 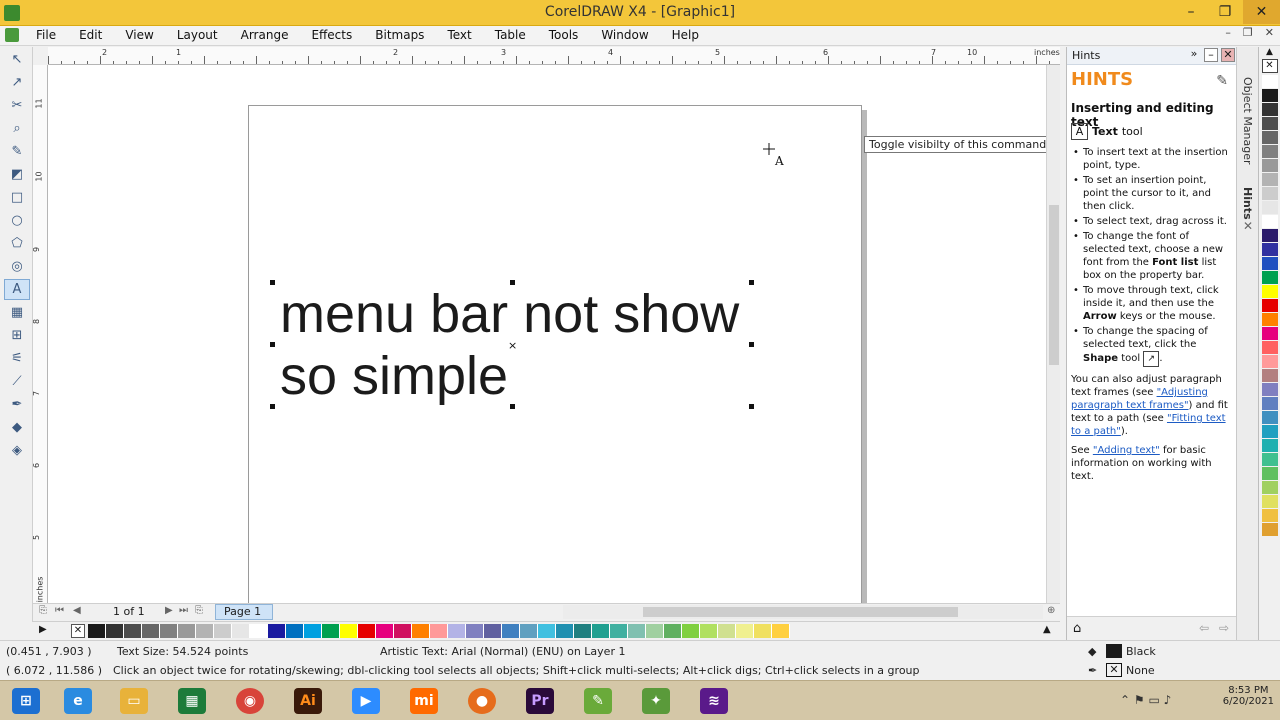 I want to click on outline-color-swatch: ✕, so click(x=1114, y=670).